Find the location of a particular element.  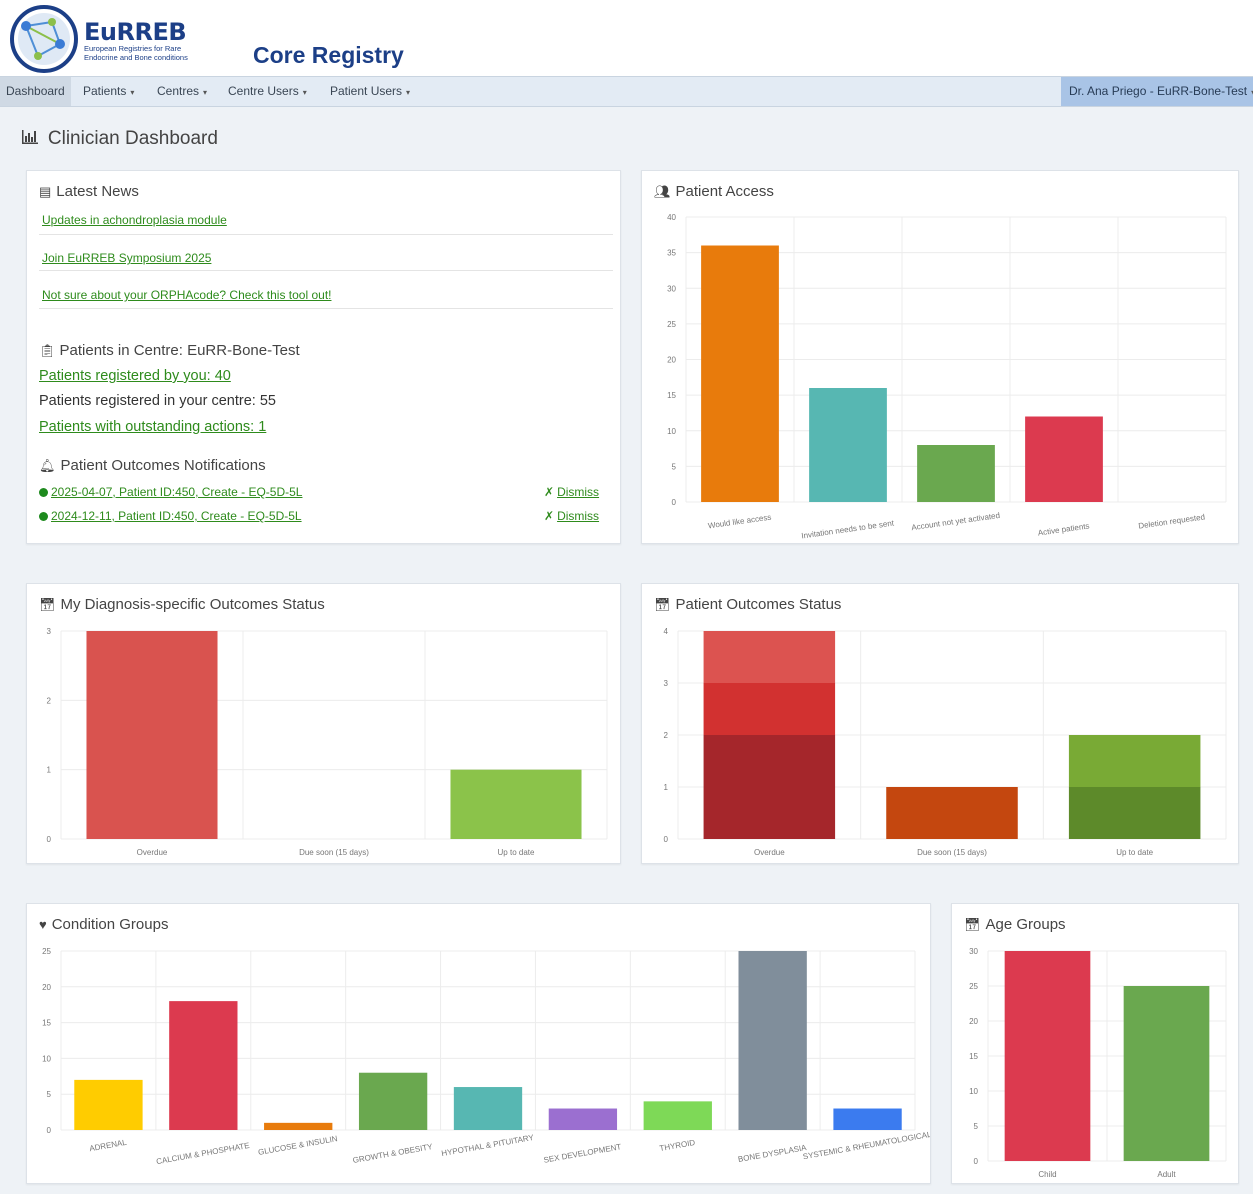

x-tick-label: GLUCOSE & INSULIN is located at coordinates (297, 1145).